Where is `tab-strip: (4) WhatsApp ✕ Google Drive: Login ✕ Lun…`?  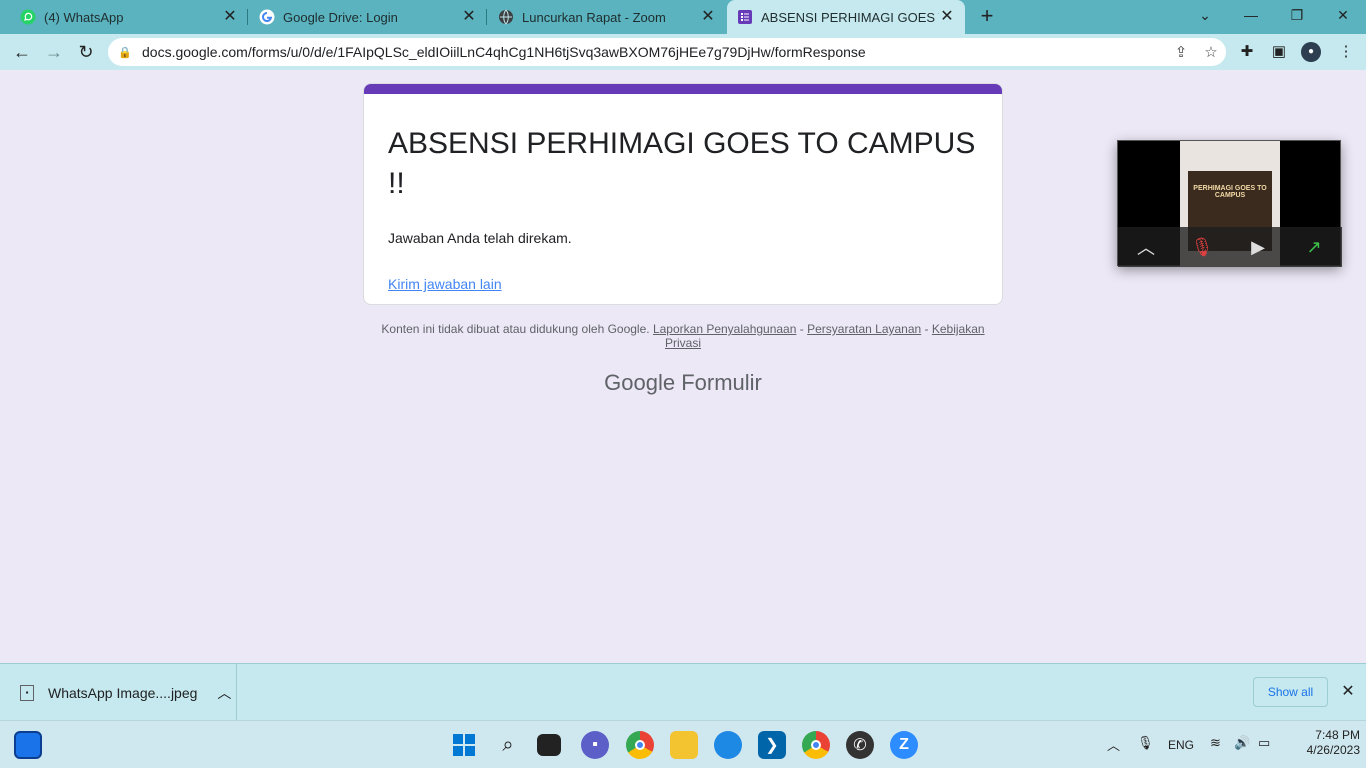
tab-strip: (4) WhatsApp ✕ Google Drive: Login ✕ Lun… is located at coordinates (683, 17).